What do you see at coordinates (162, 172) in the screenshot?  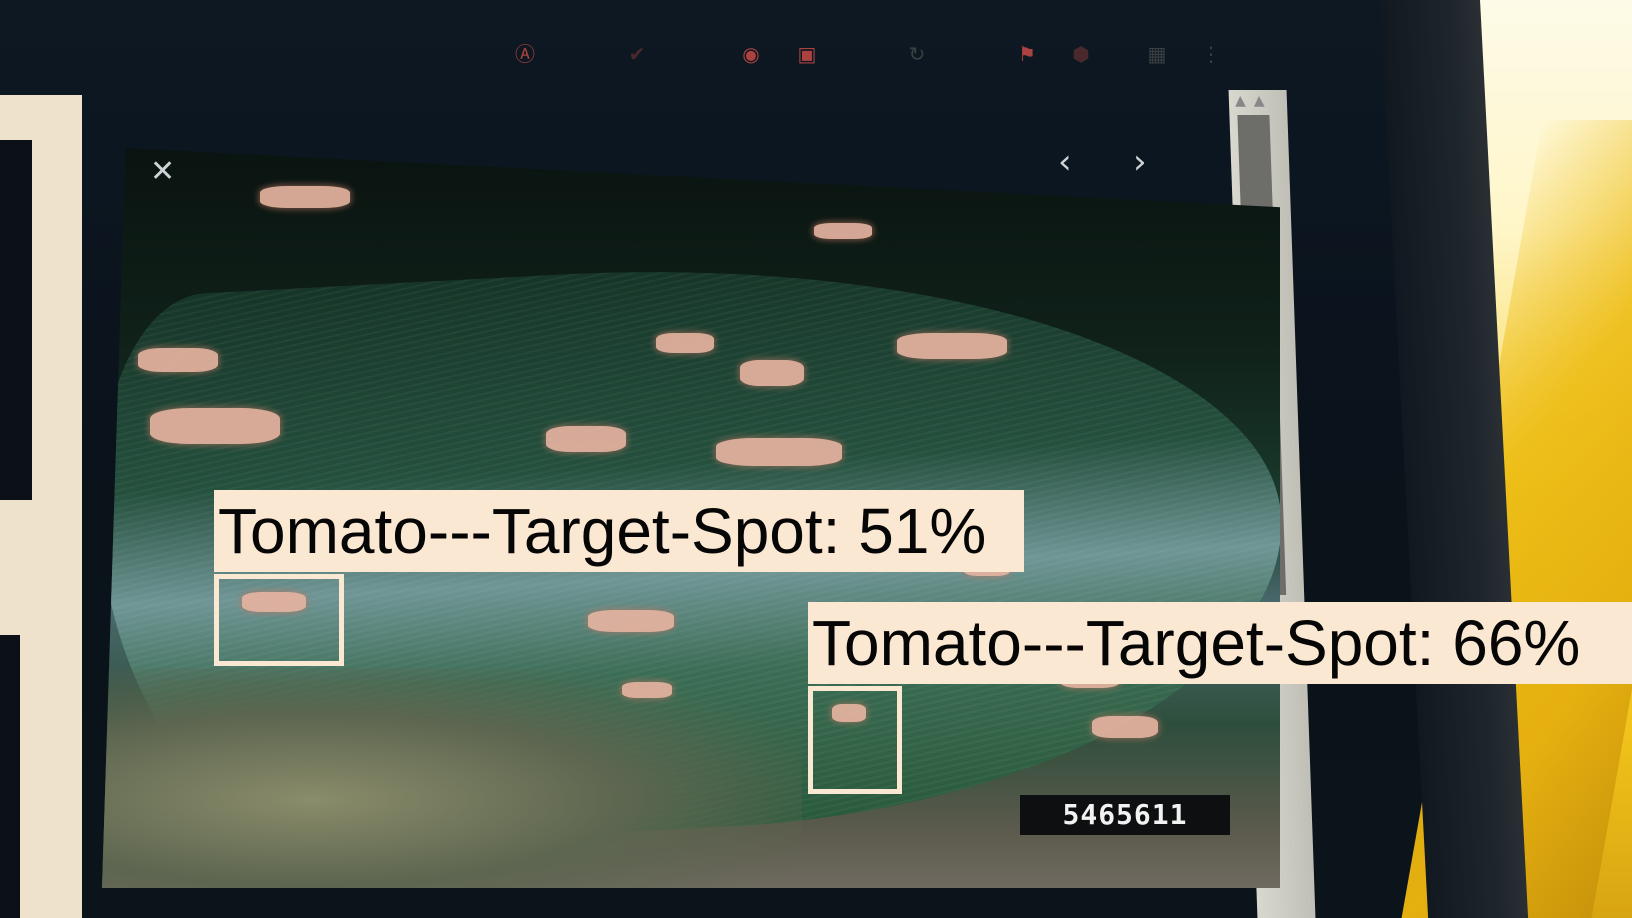 I see `close-icon: ✕` at bounding box center [162, 172].